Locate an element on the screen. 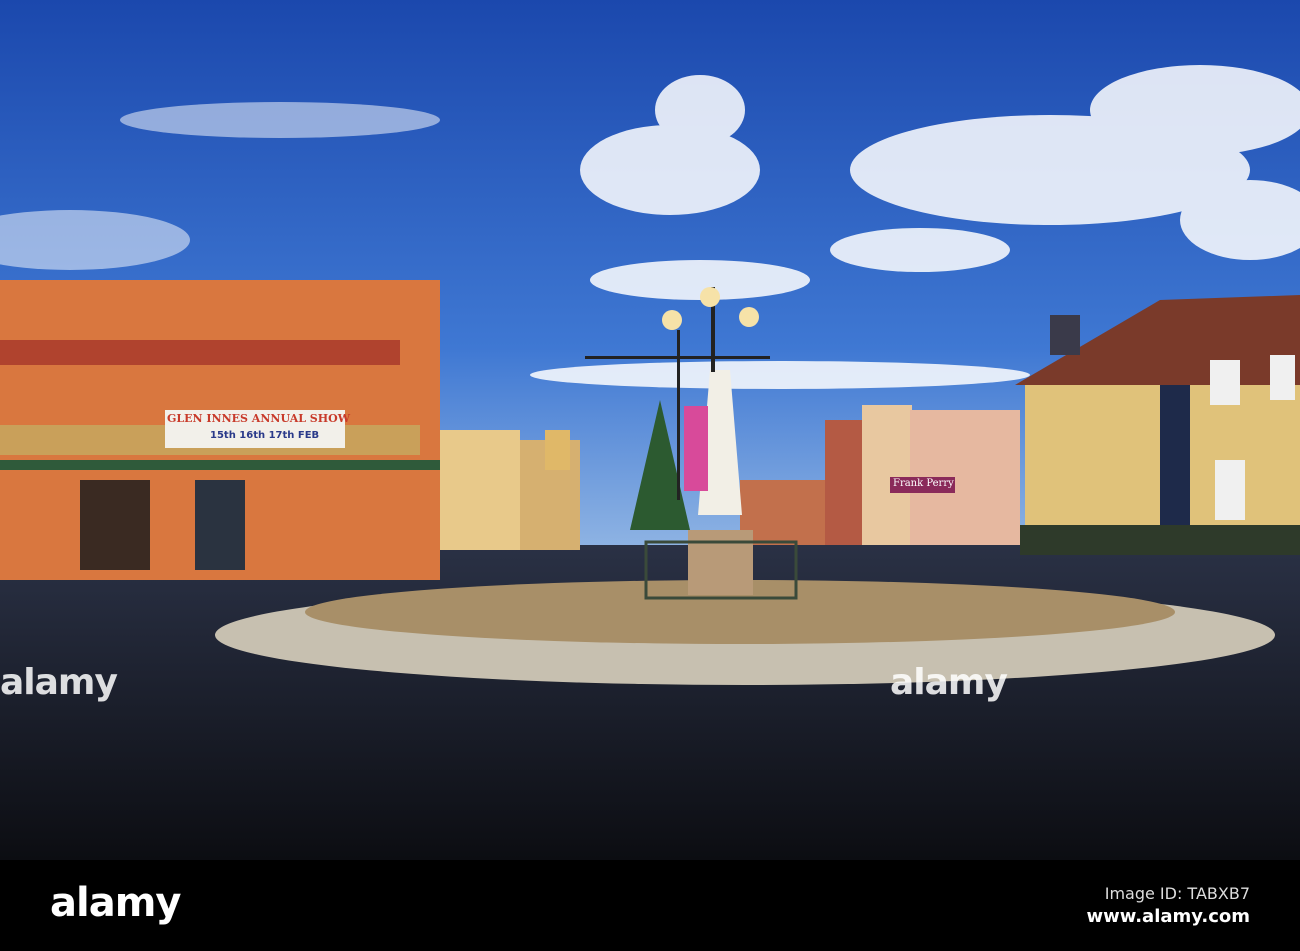 The image size is (1300, 951). shop-sign: Frank Perry is located at coordinates (923, 483).